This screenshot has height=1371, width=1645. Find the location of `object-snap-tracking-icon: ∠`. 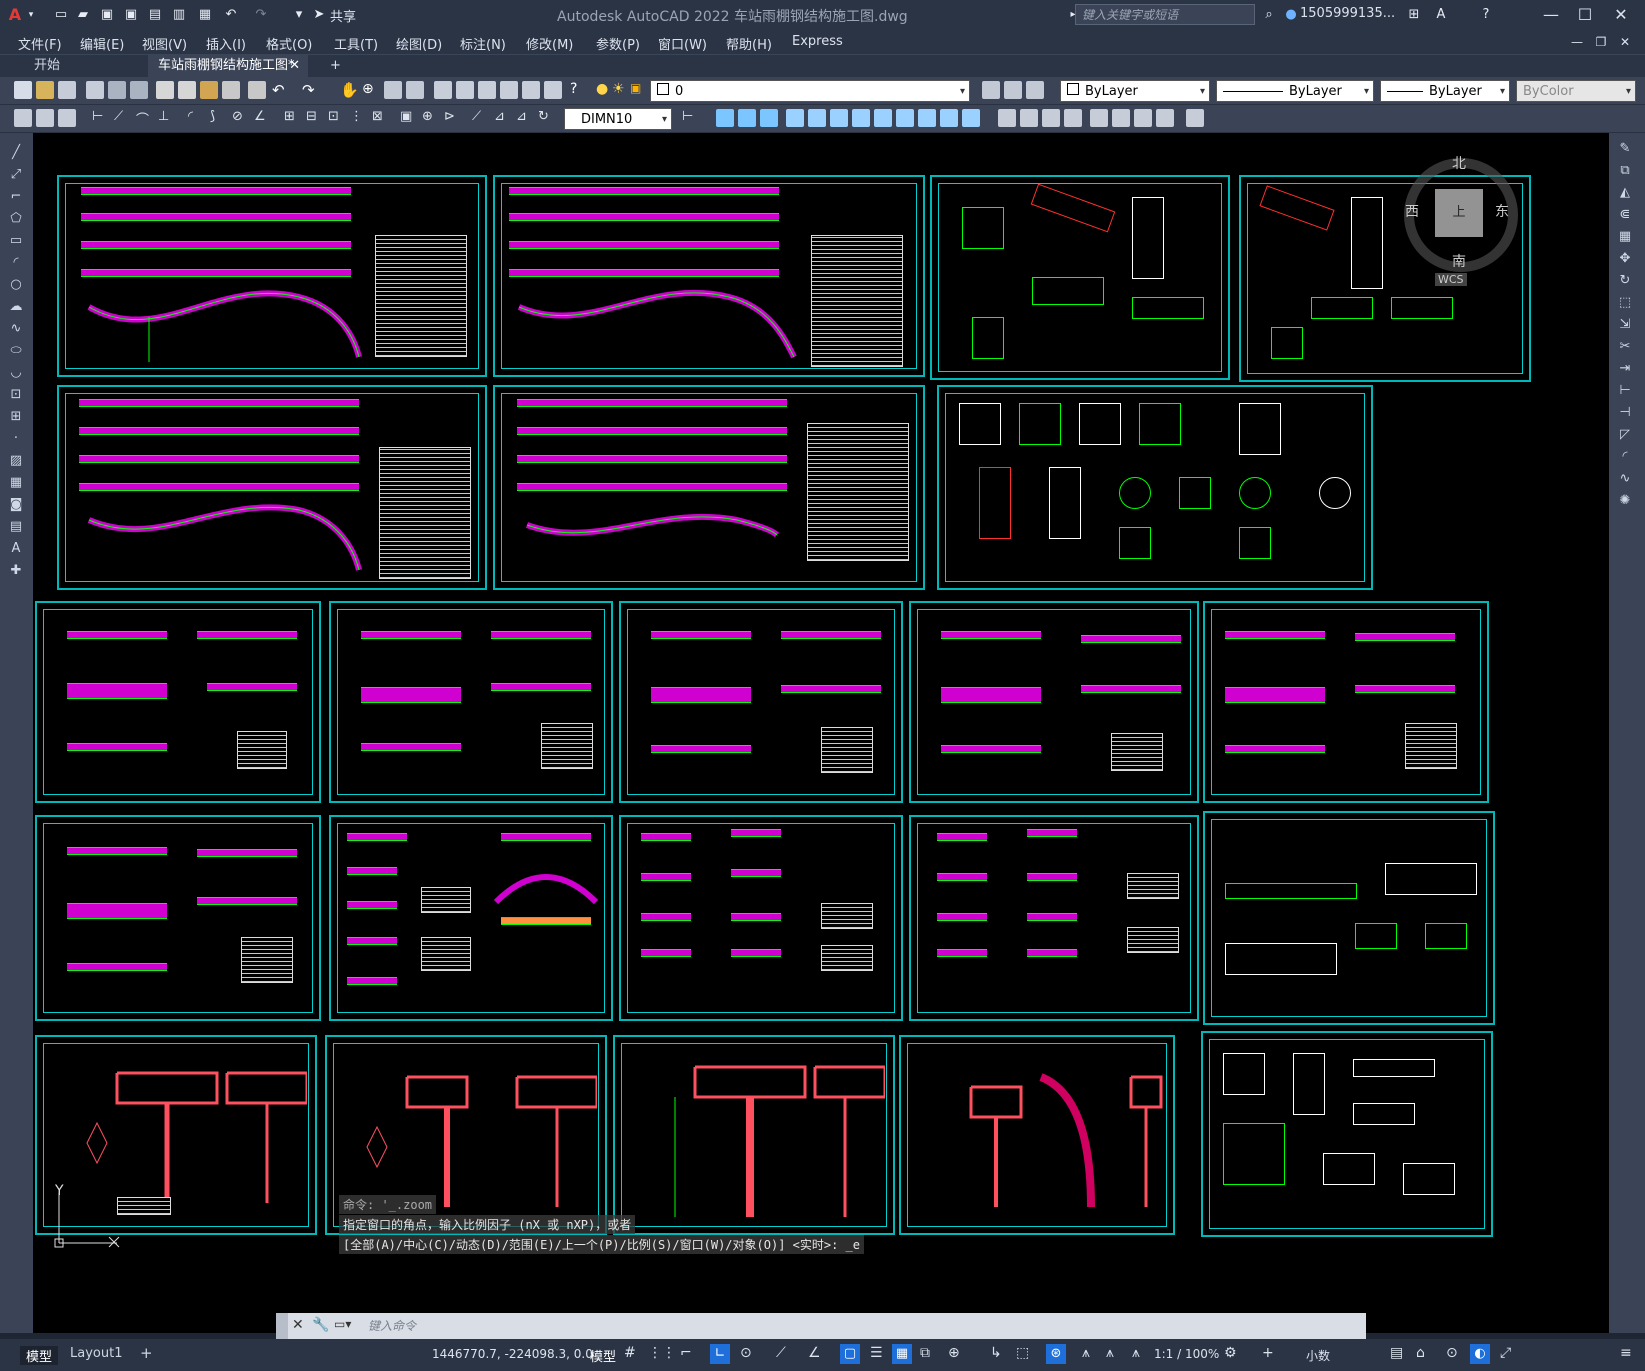

object-snap-tracking-icon: ∠ is located at coordinates (814, 1353).